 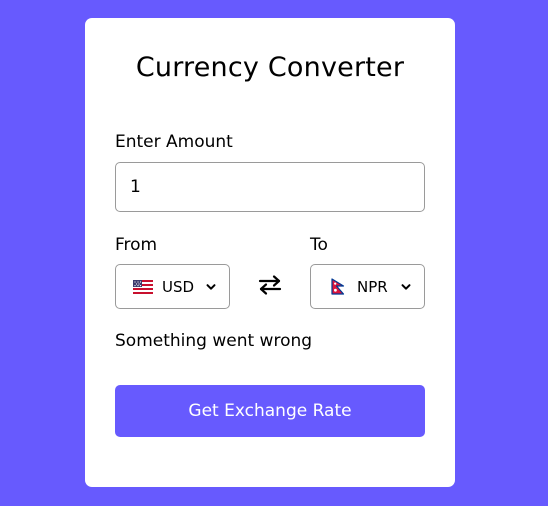 What do you see at coordinates (270, 187) in the screenshot?
I see `amount-input` at bounding box center [270, 187].